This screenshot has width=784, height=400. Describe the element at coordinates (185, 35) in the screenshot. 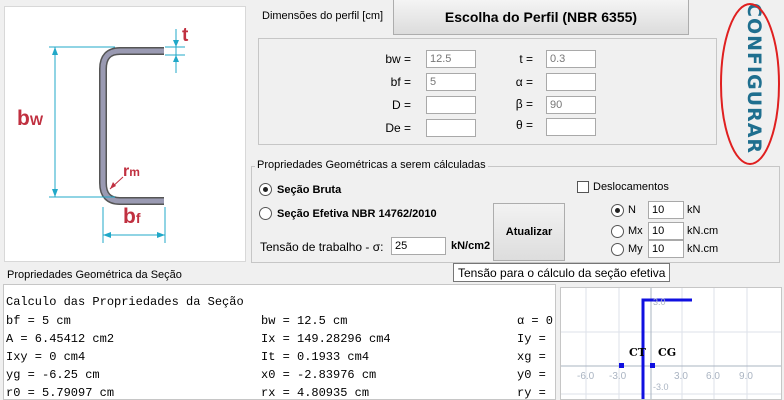

I see `t-label: t` at that location.